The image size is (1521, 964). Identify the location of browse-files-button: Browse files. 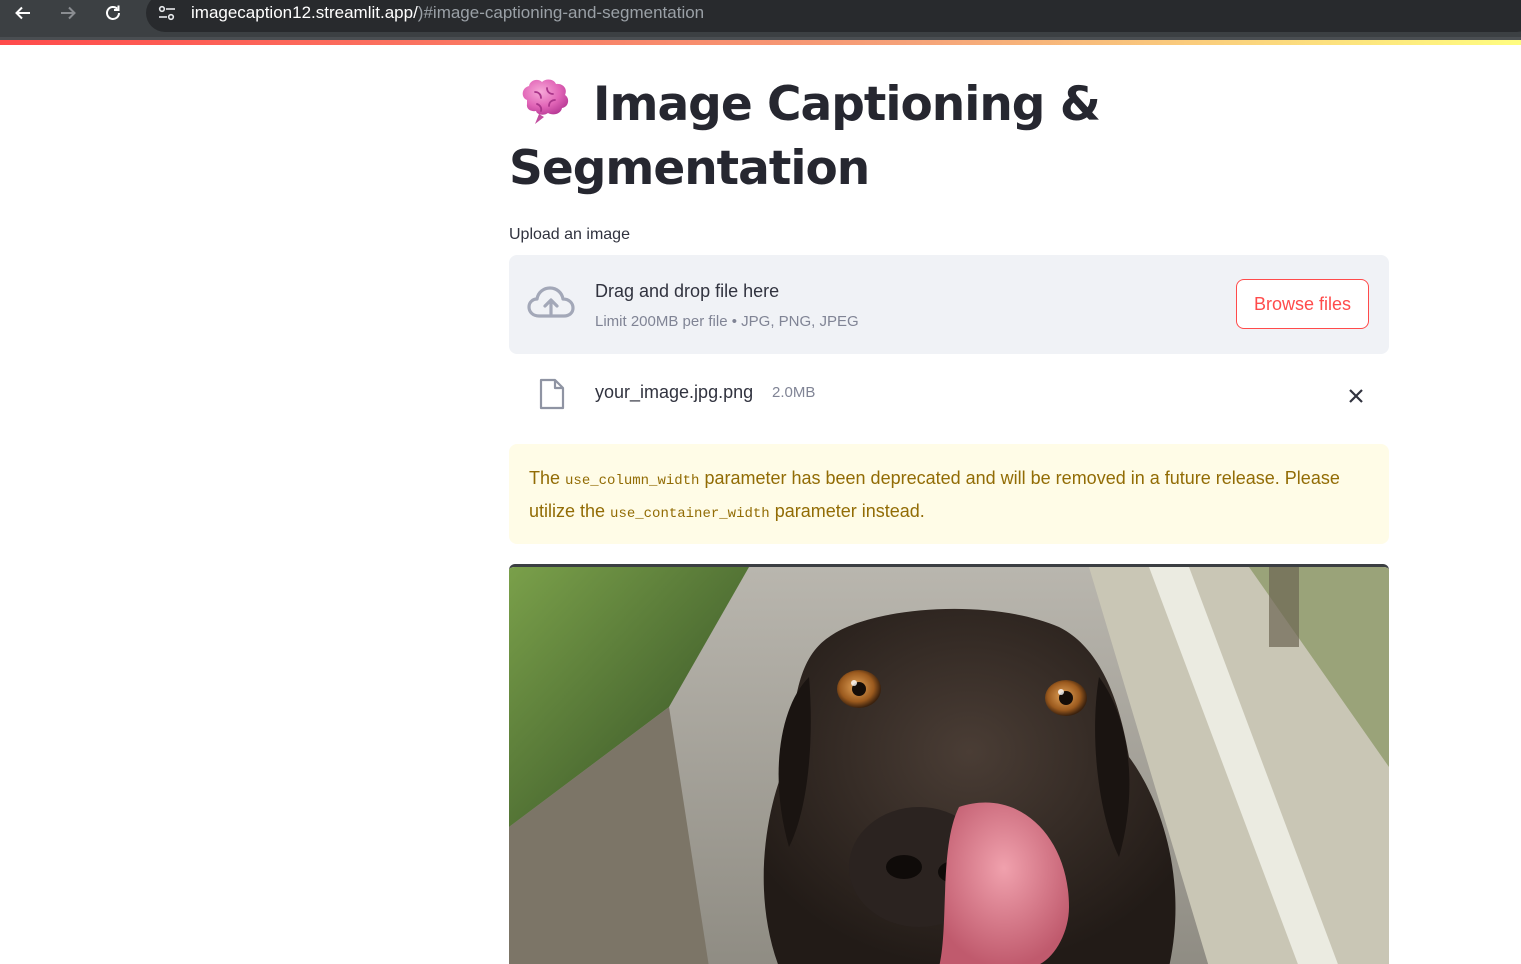
(1302, 304).